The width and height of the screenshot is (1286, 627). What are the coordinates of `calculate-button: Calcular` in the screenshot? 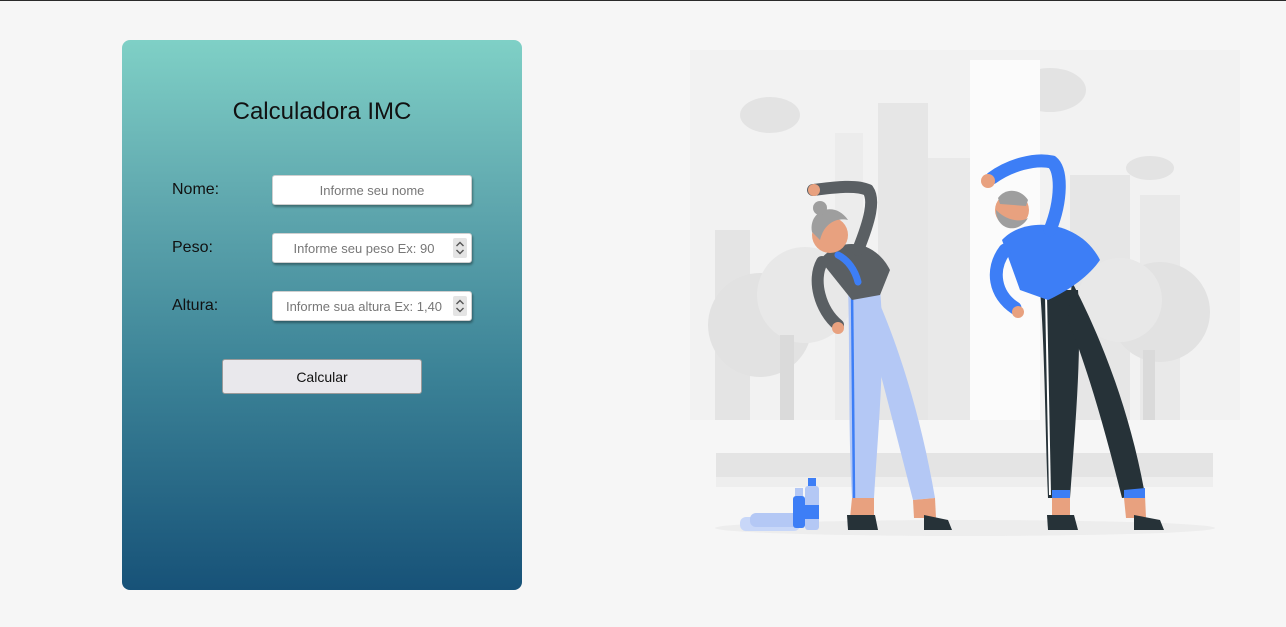 It's located at (322, 376).